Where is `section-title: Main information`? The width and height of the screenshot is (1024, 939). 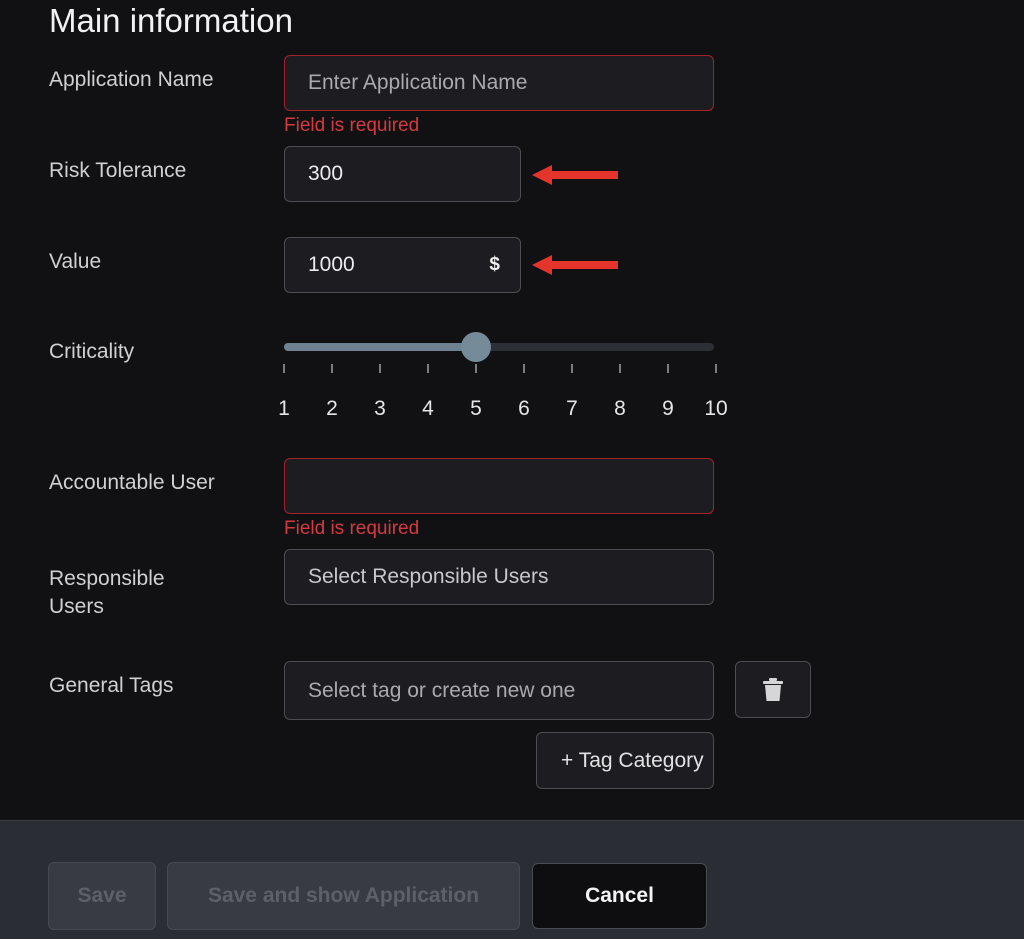 section-title: Main information is located at coordinates (171, 20).